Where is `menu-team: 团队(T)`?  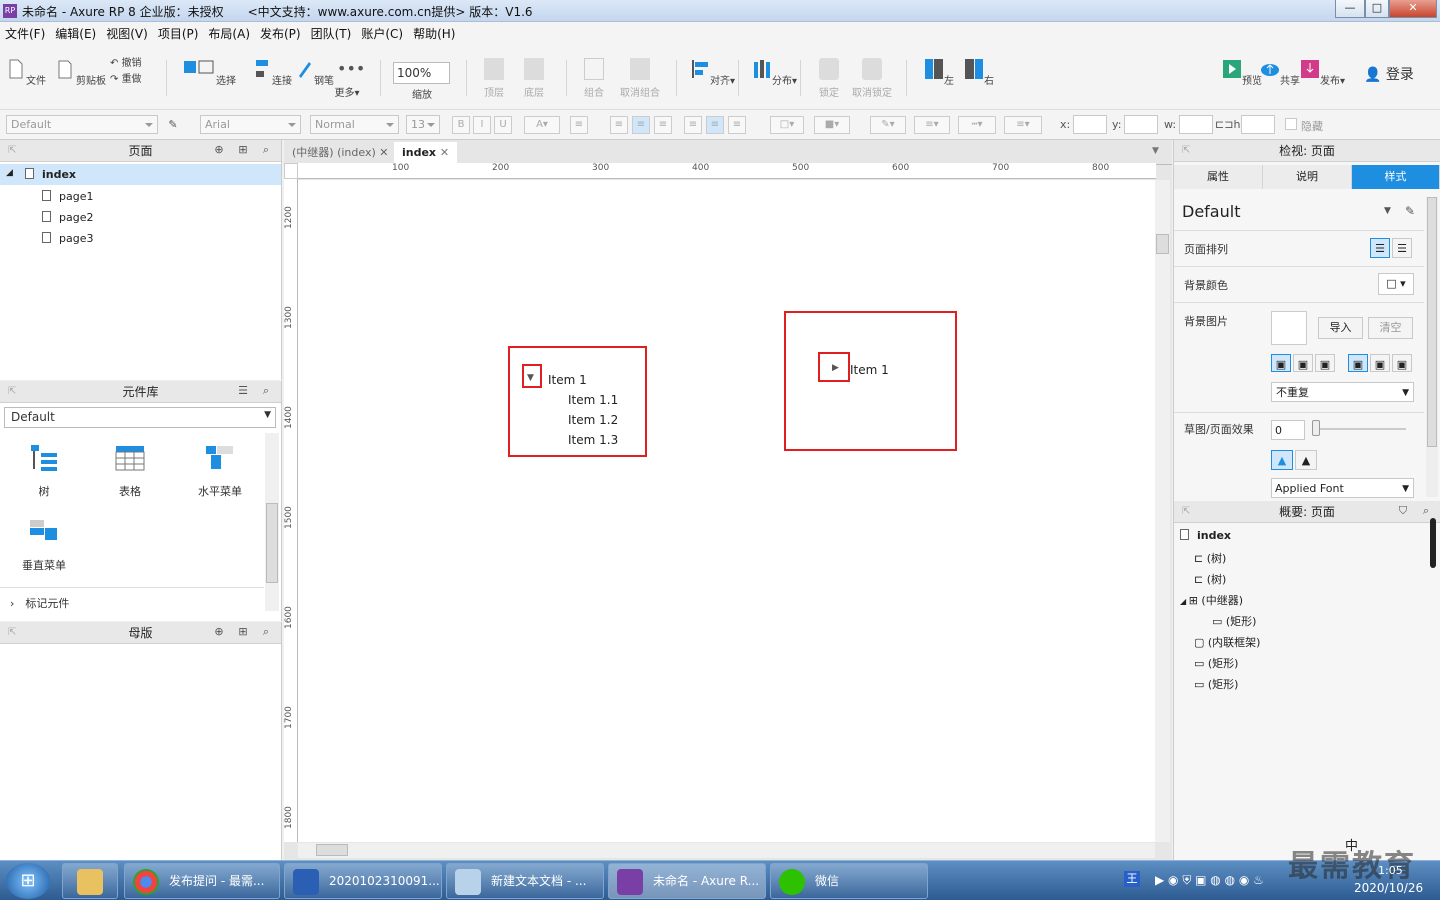
menu-team: 团队(T) is located at coordinates (331, 33).